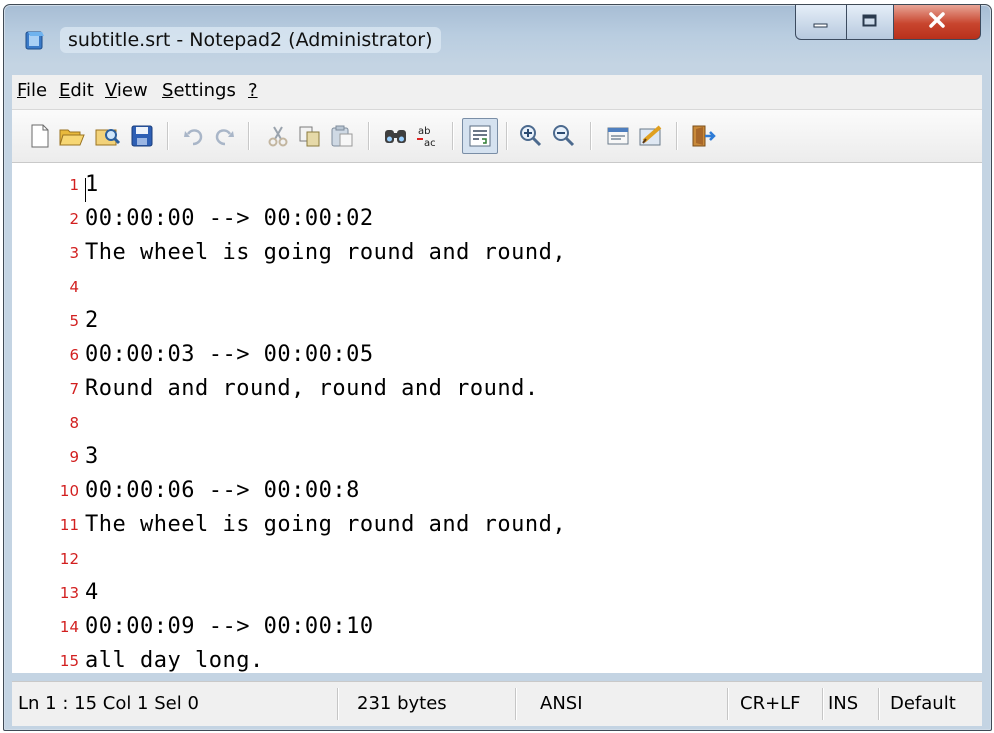 The image size is (994, 733). I want to click on svg-text: ac, so click(430, 143).